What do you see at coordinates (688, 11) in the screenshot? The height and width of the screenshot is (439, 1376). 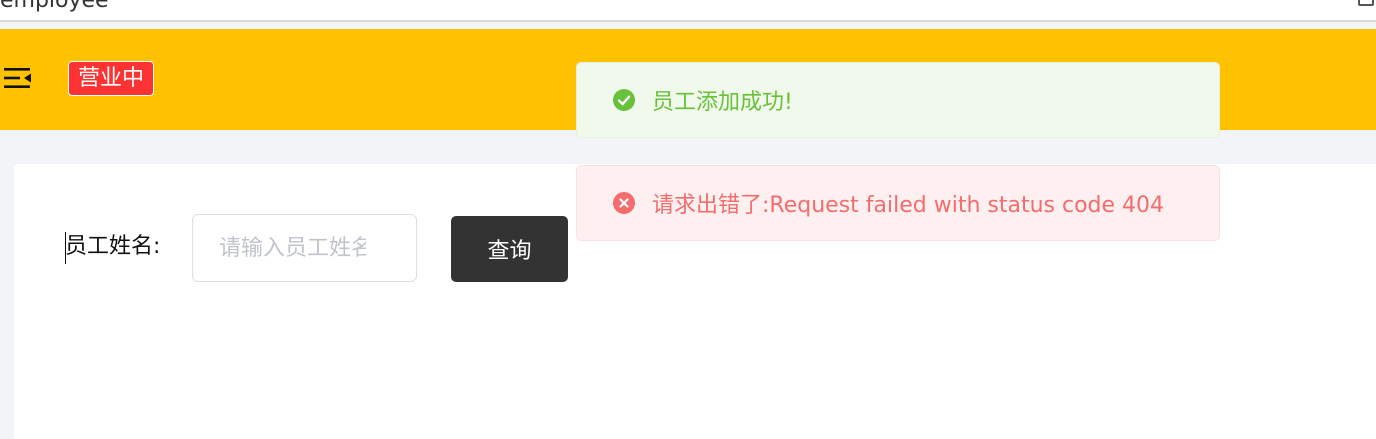 I see `browser-title-bar: employee` at bounding box center [688, 11].